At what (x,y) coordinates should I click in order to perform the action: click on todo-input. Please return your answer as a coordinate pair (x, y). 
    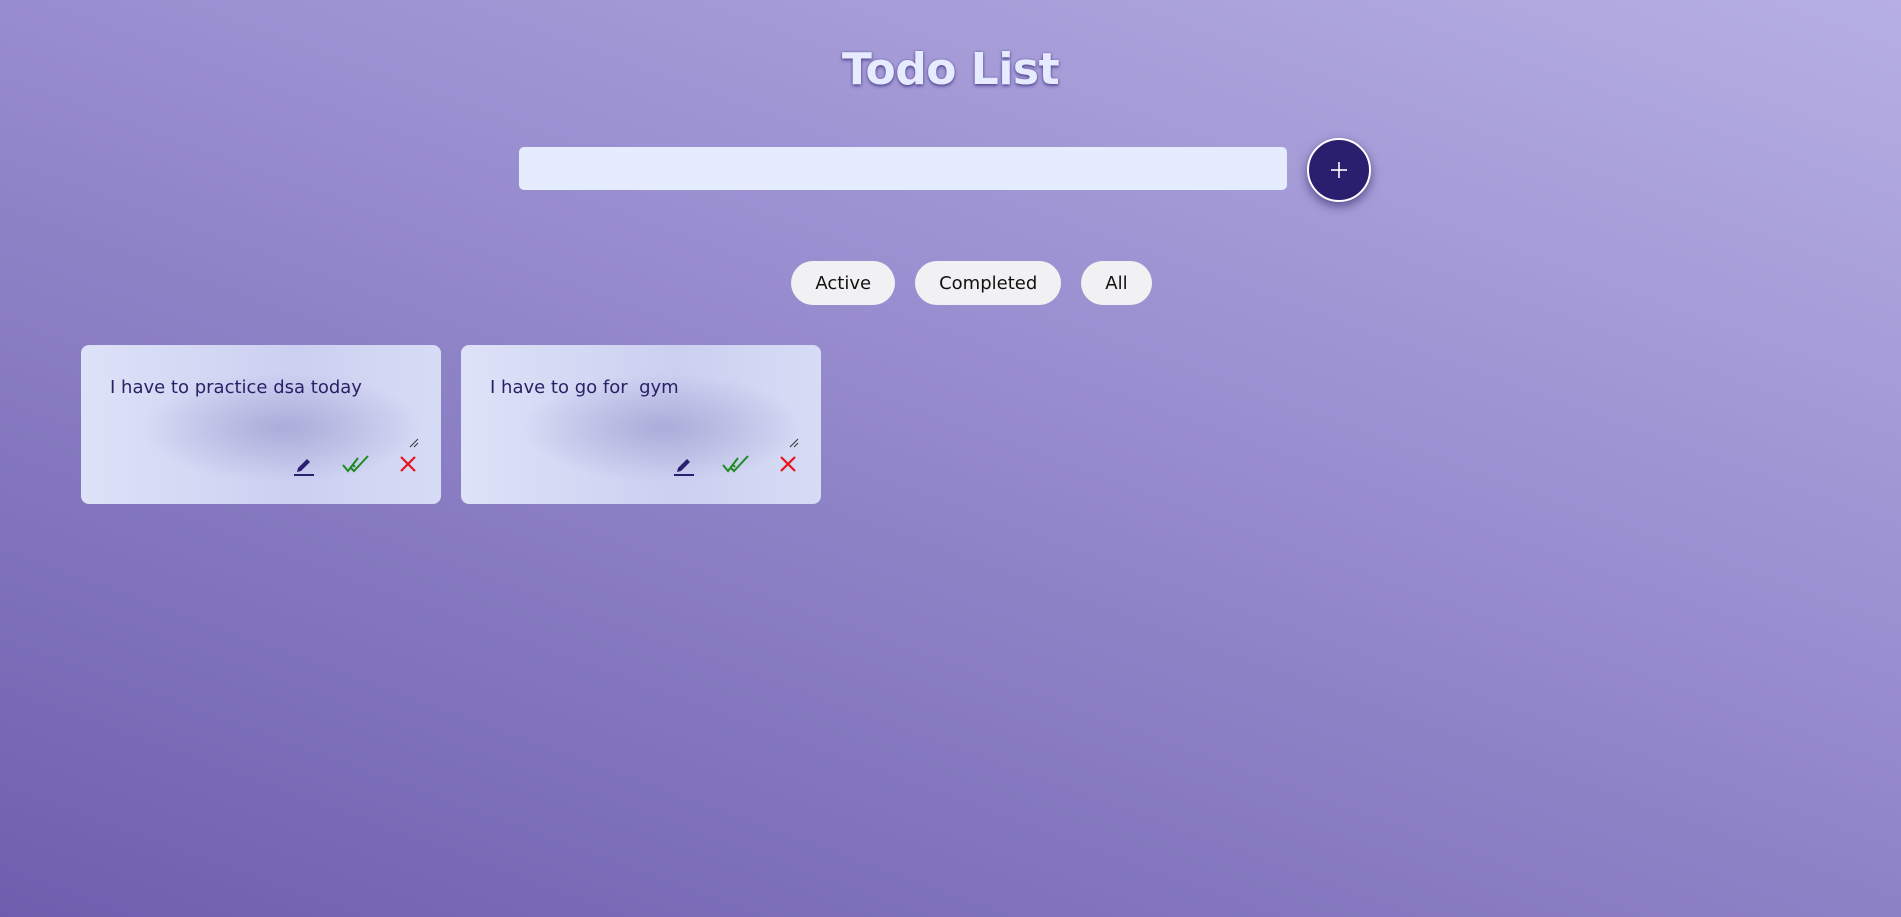
    Looking at the image, I should click on (903, 168).